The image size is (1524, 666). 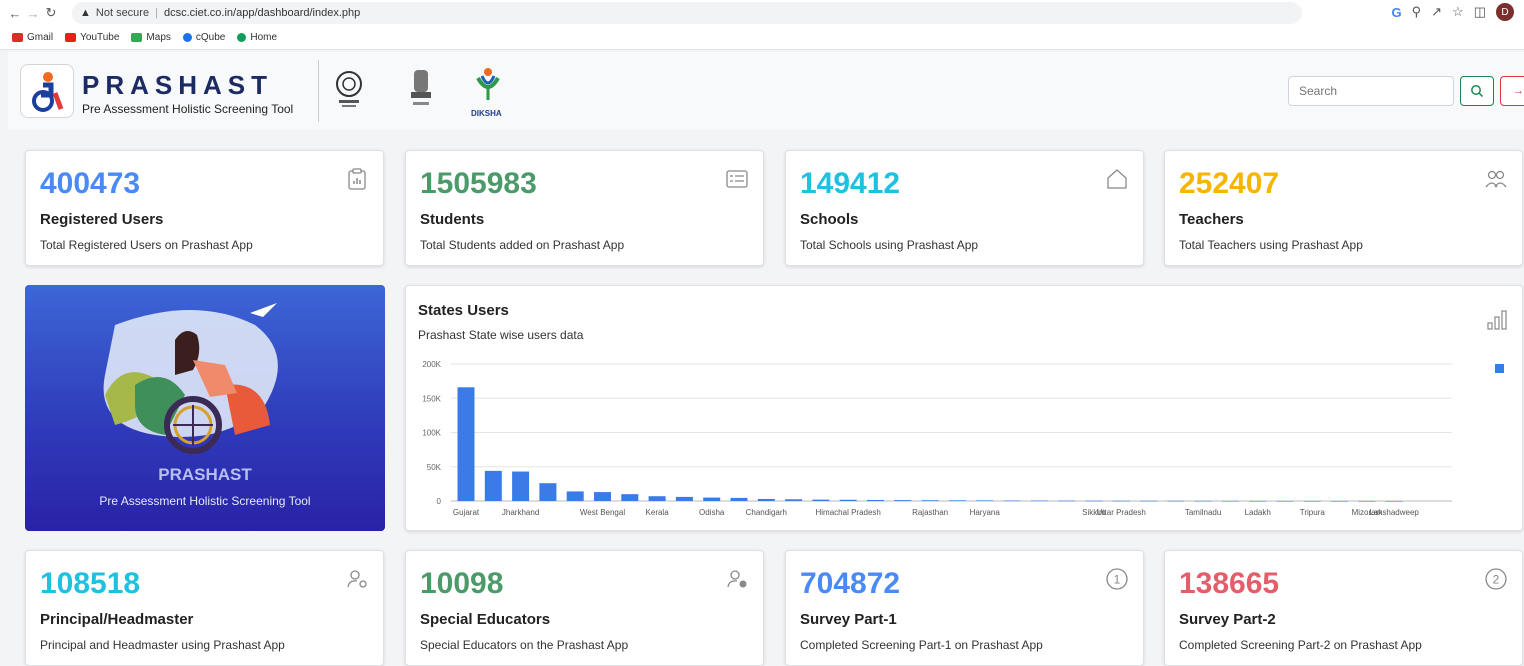 I want to click on stat-description: Special Educators on the Prashast App, so click(x=524, y=645).